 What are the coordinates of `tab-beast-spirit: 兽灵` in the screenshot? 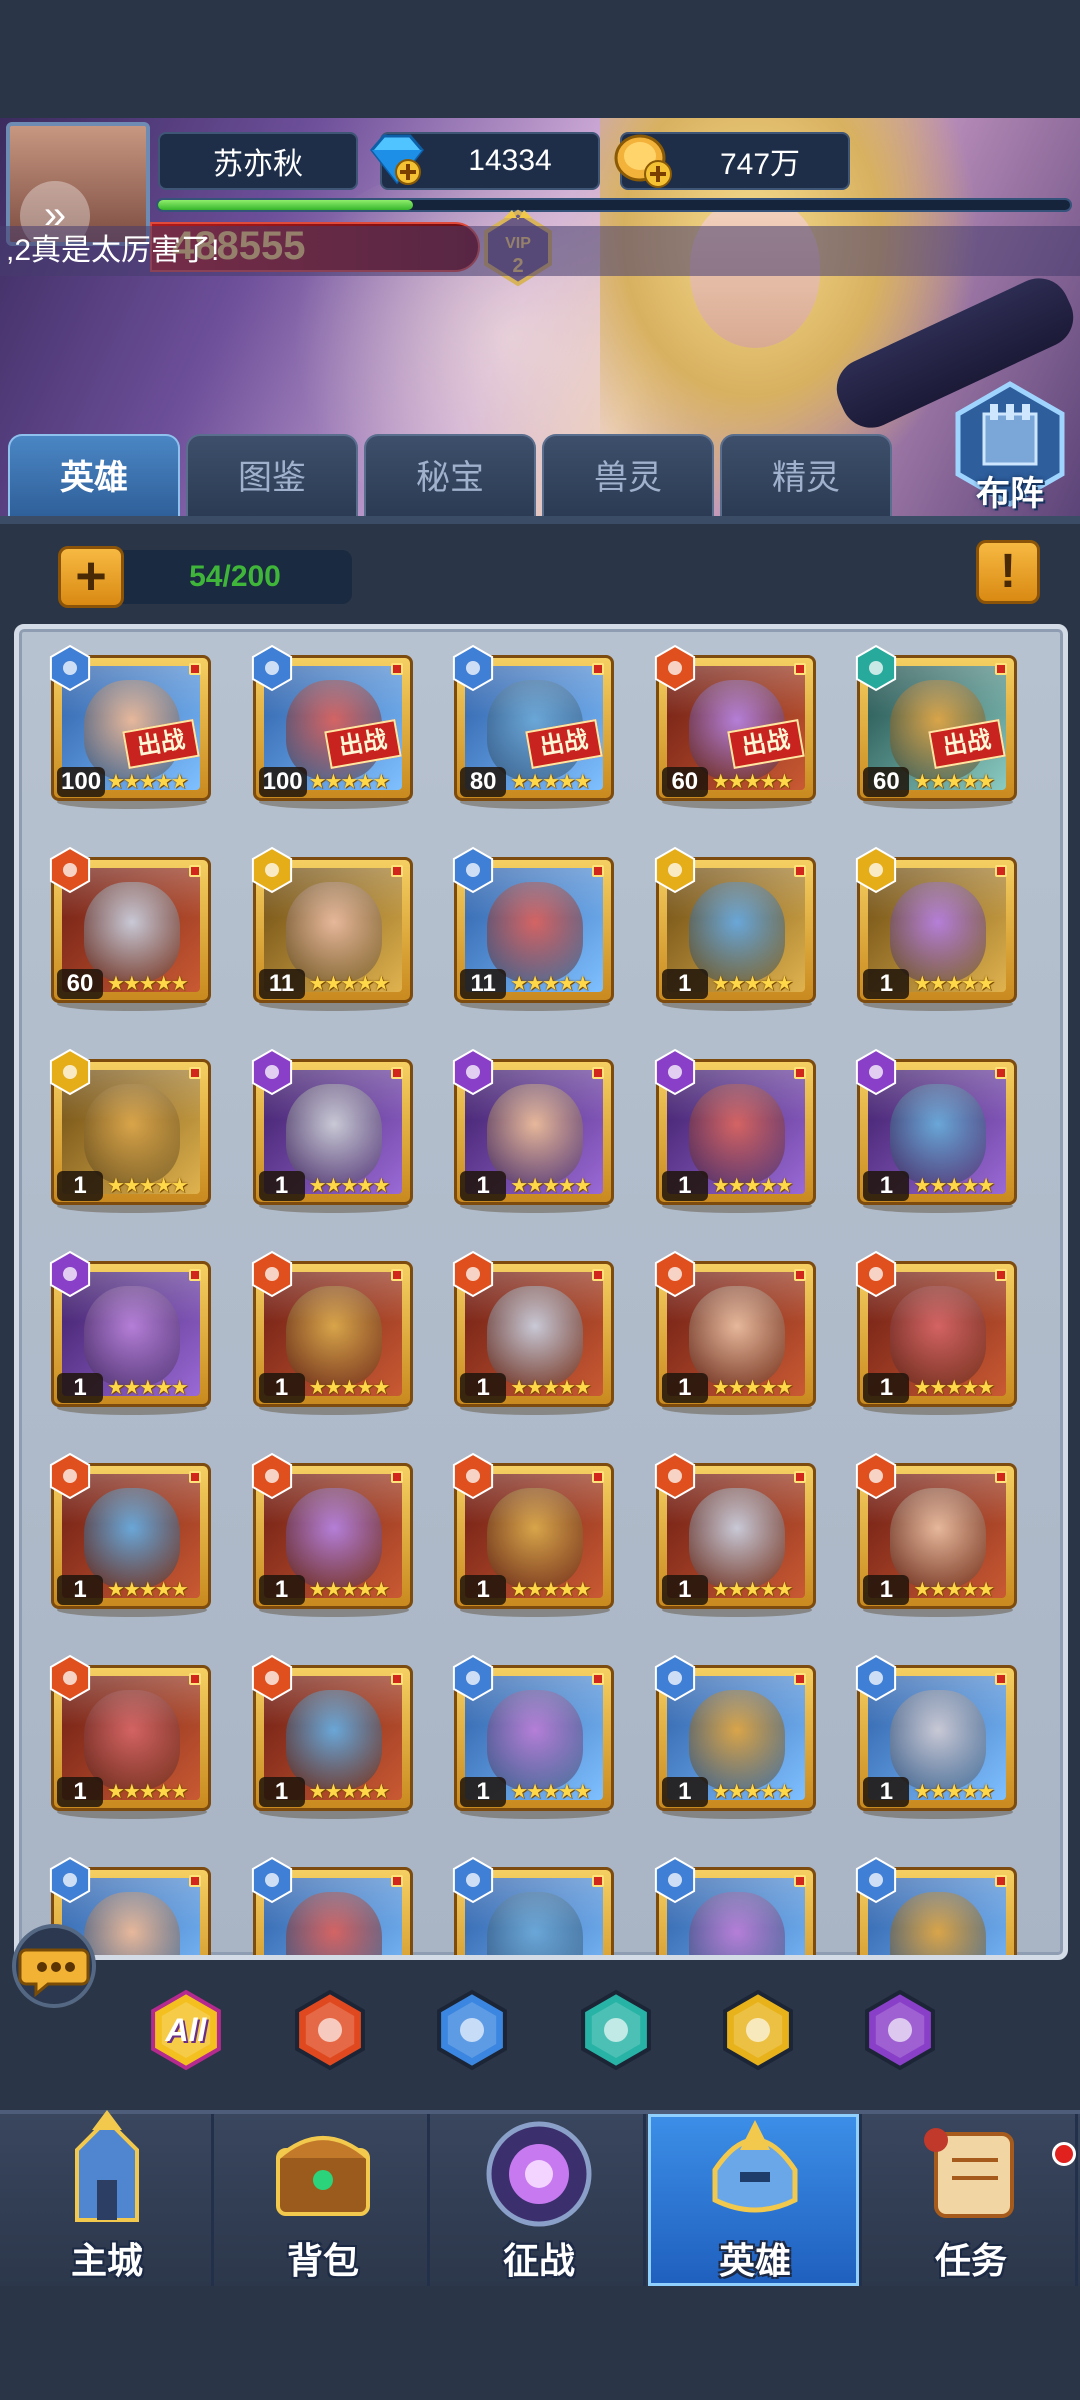 It's located at (628, 477).